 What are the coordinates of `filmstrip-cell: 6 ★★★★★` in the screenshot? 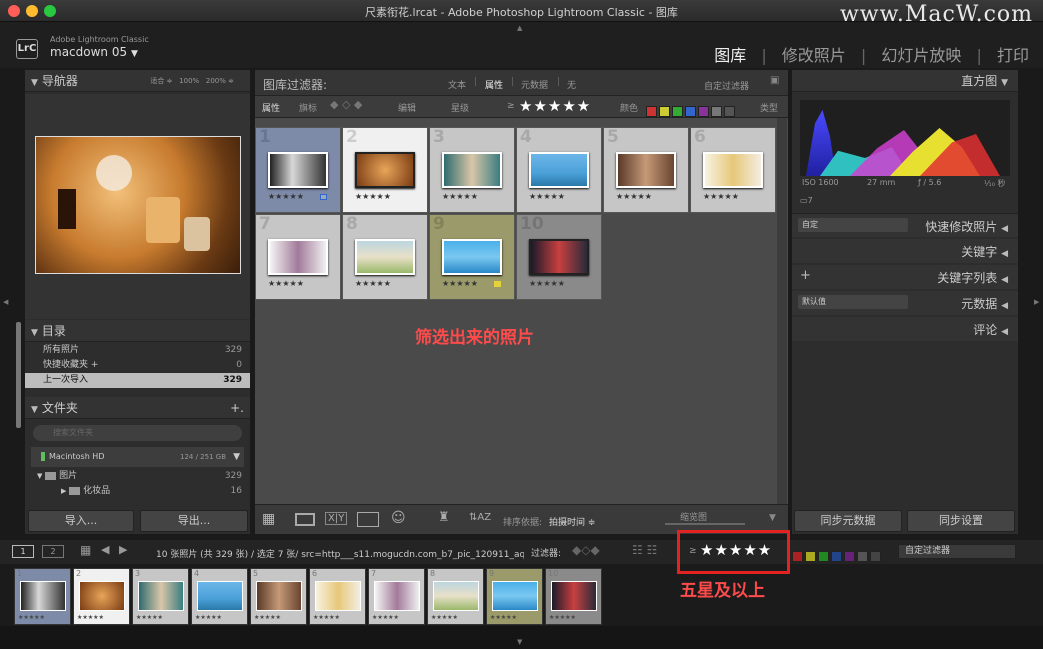 It's located at (337, 596).